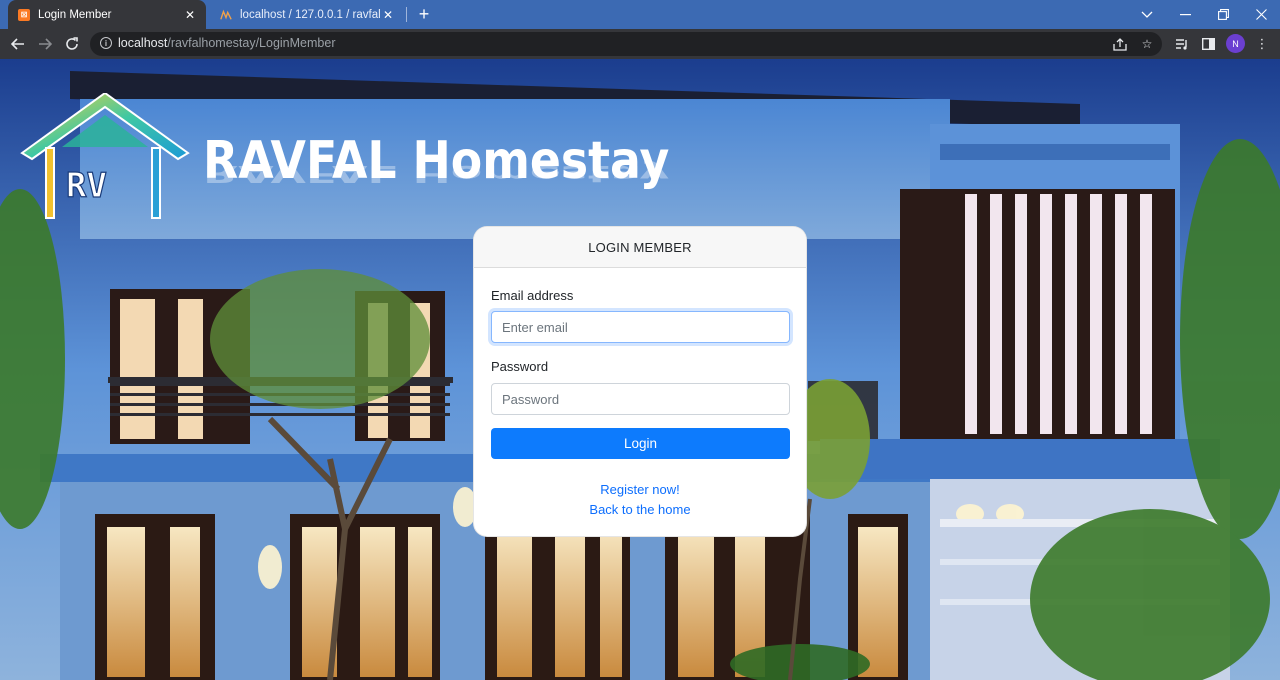 This screenshot has height=680, width=1280. Describe the element at coordinates (1223, 14) in the screenshot. I see `restore-icon` at that location.